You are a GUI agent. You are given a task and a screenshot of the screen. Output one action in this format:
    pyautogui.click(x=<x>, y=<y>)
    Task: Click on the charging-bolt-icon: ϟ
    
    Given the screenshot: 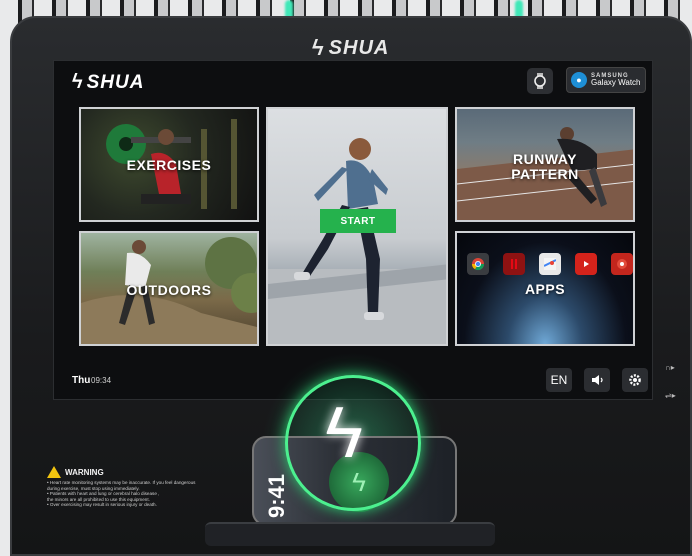 What is the action you would take?
    pyautogui.click(x=344, y=433)
    